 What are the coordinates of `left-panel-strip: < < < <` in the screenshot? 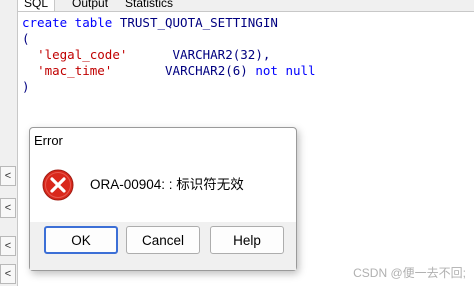 It's located at (9, 143).